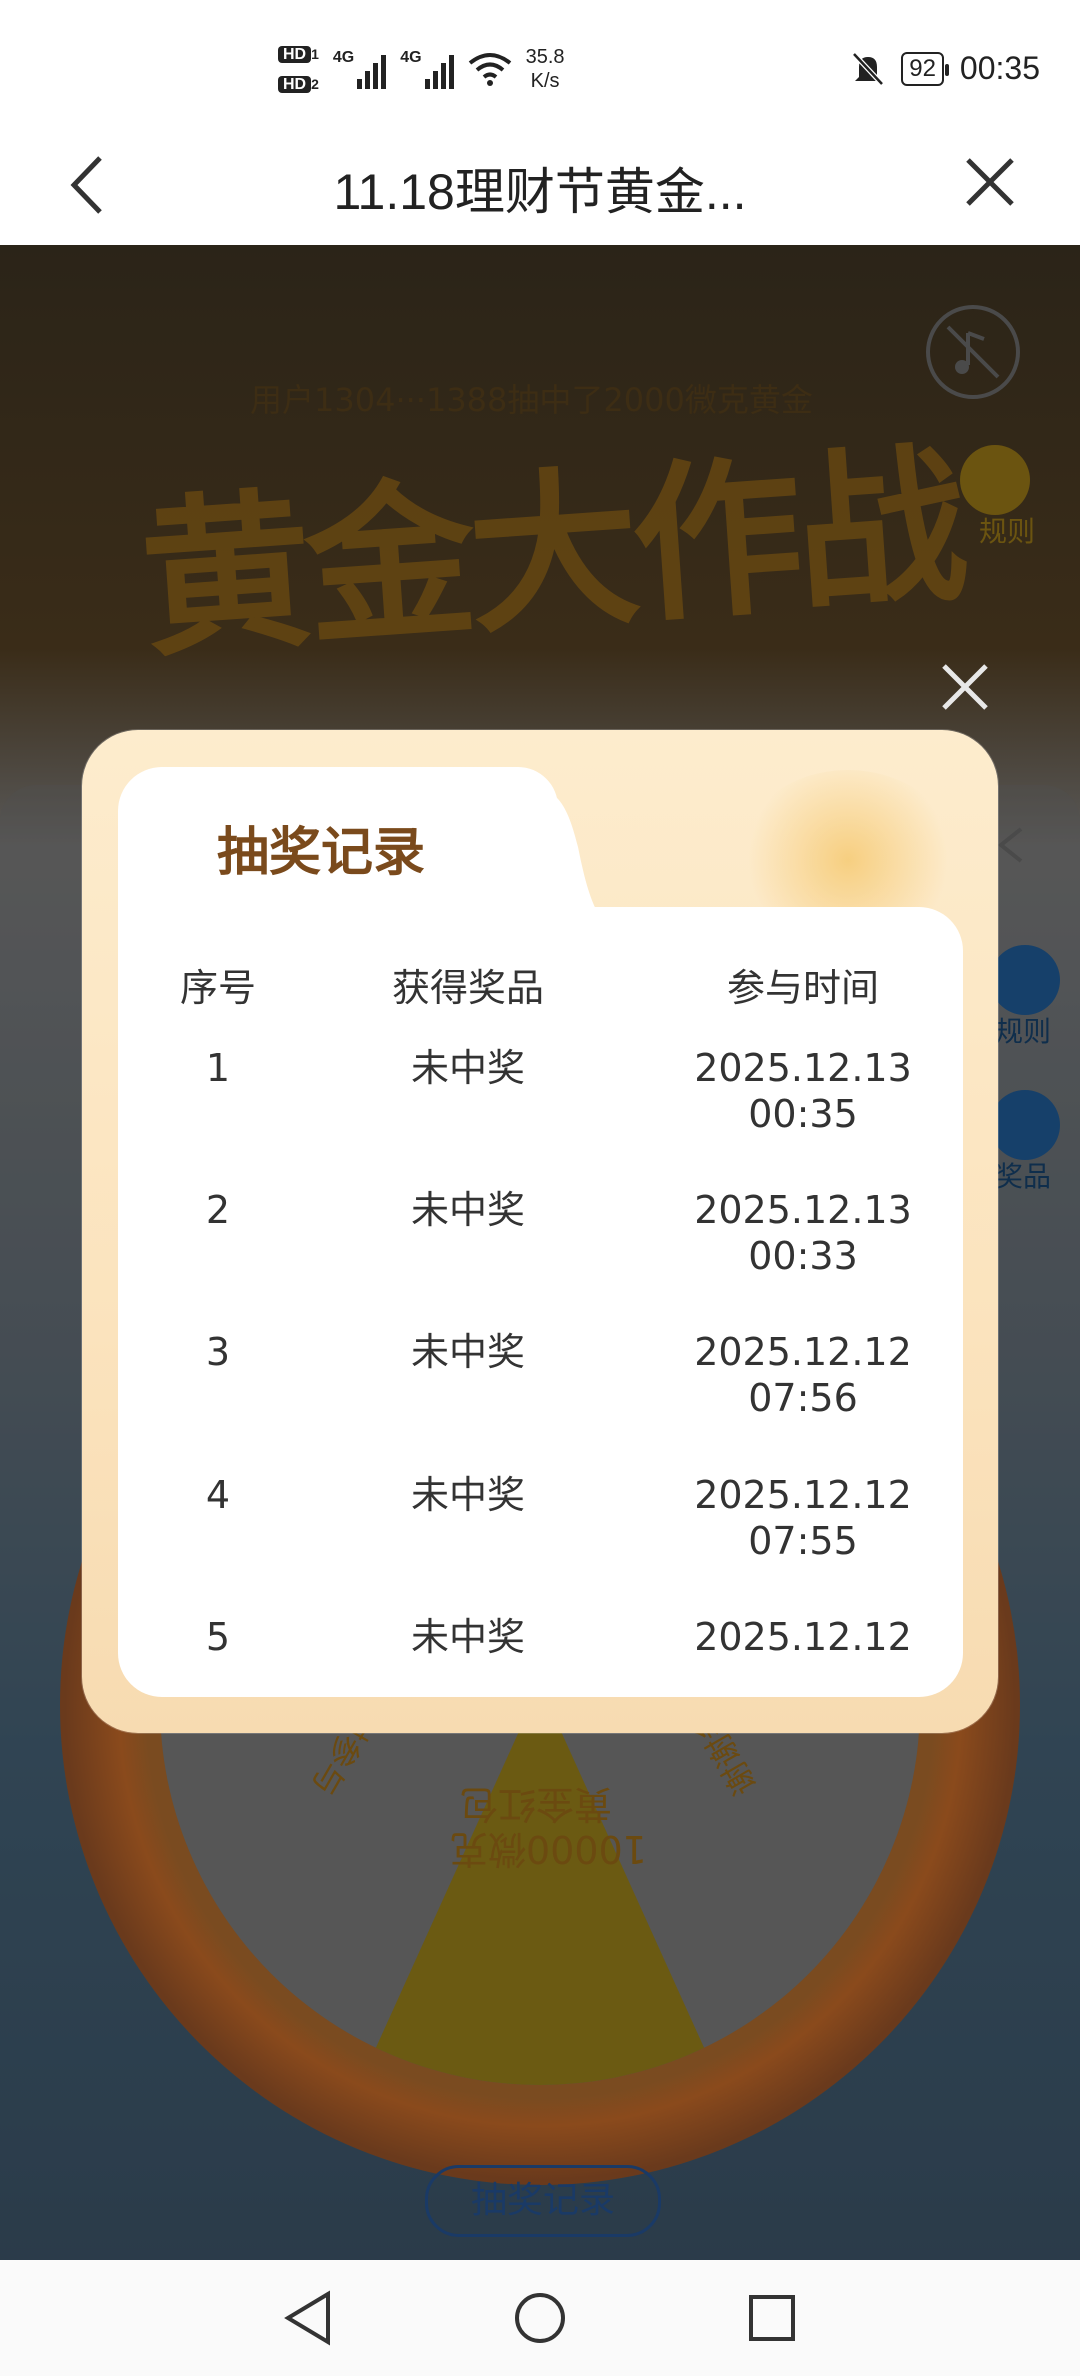 The width and height of the screenshot is (1080, 2376). I want to click on row-index: 4, so click(218, 1495).